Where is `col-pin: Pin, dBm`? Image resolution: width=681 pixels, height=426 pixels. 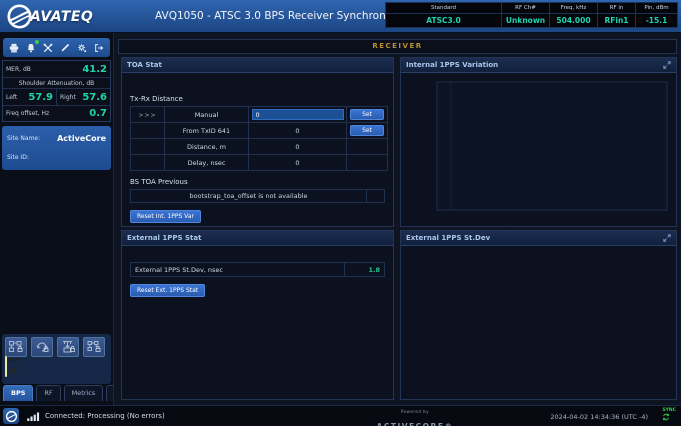
col-pin: Pin, dBm is located at coordinates (656, 8).